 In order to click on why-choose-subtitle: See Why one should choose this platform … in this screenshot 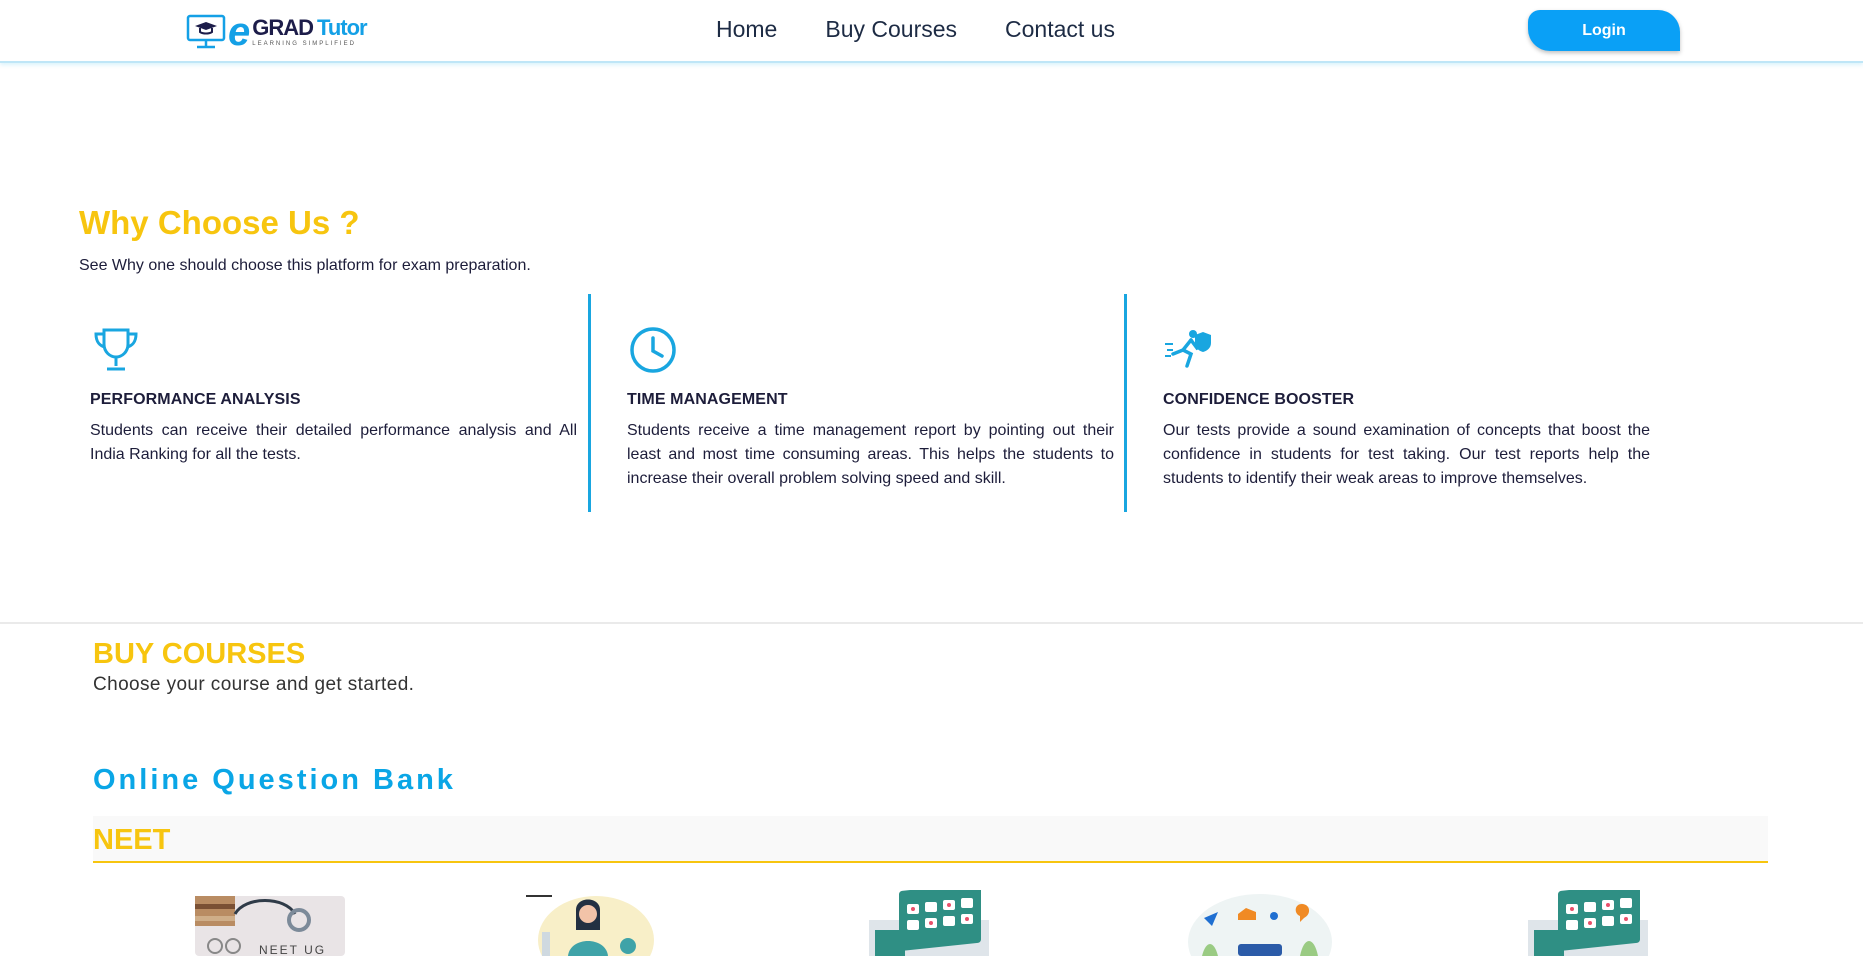, I will do `click(305, 265)`.